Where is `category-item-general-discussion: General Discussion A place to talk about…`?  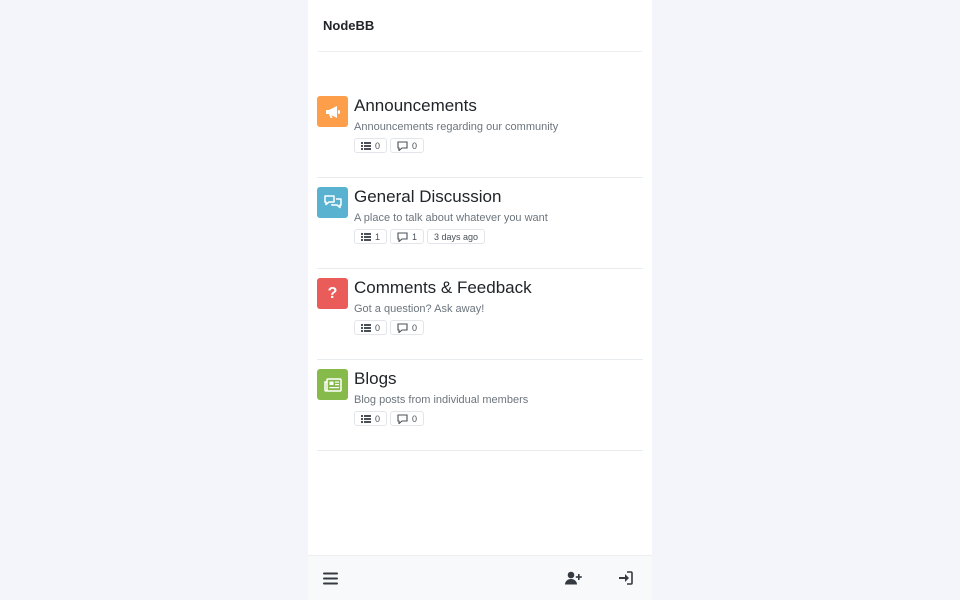
category-item-general-discussion: General Discussion A place to talk about… is located at coordinates (480, 223).